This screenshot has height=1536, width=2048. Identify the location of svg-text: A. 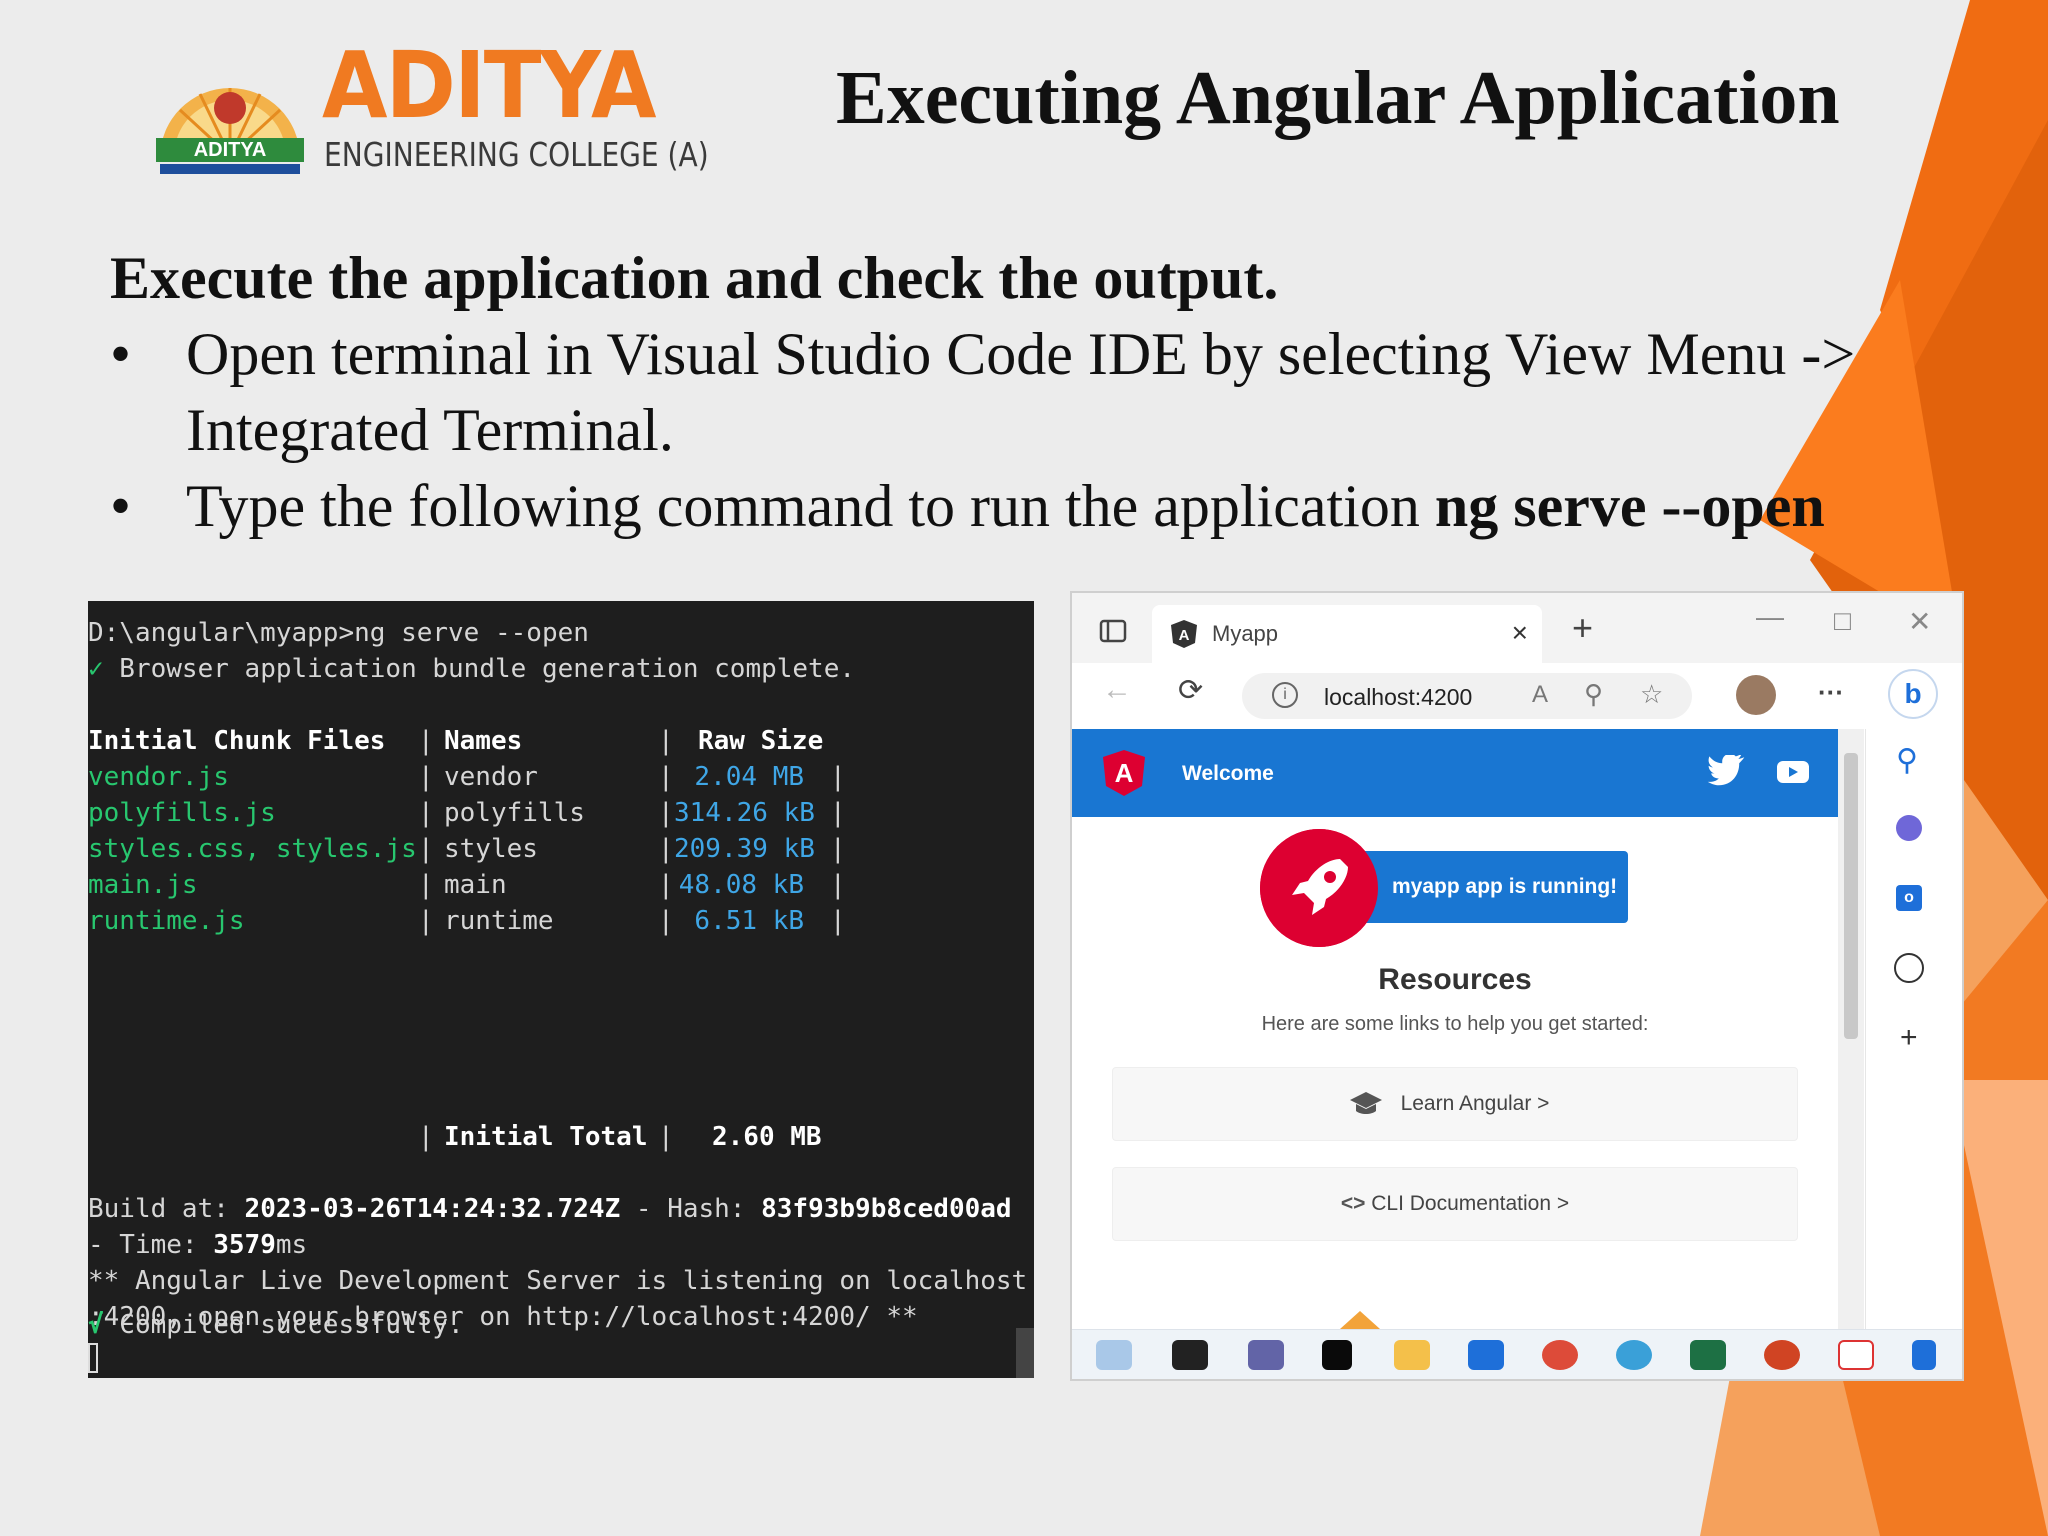
(1184, 635).